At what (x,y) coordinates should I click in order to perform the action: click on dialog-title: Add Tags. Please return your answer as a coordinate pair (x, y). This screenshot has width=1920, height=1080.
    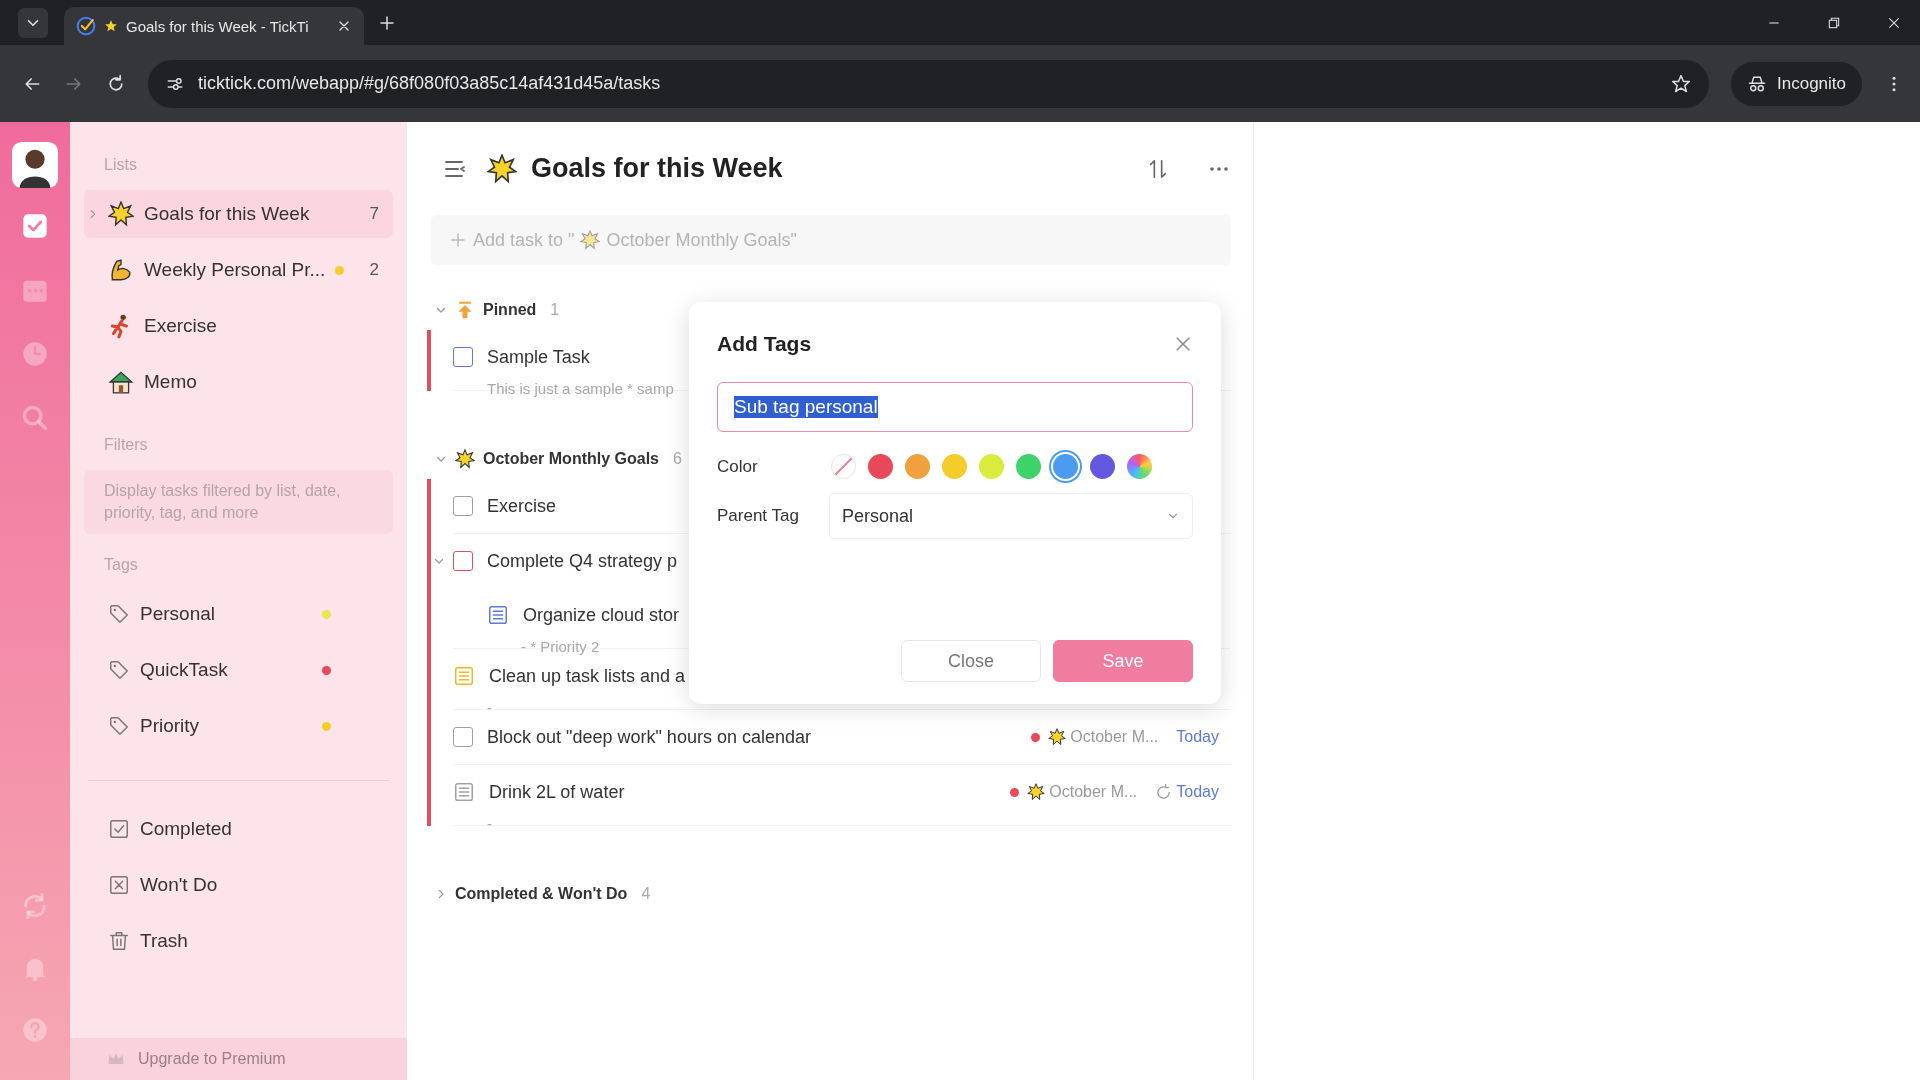
    Looking at the image, I should click on (764, 344).